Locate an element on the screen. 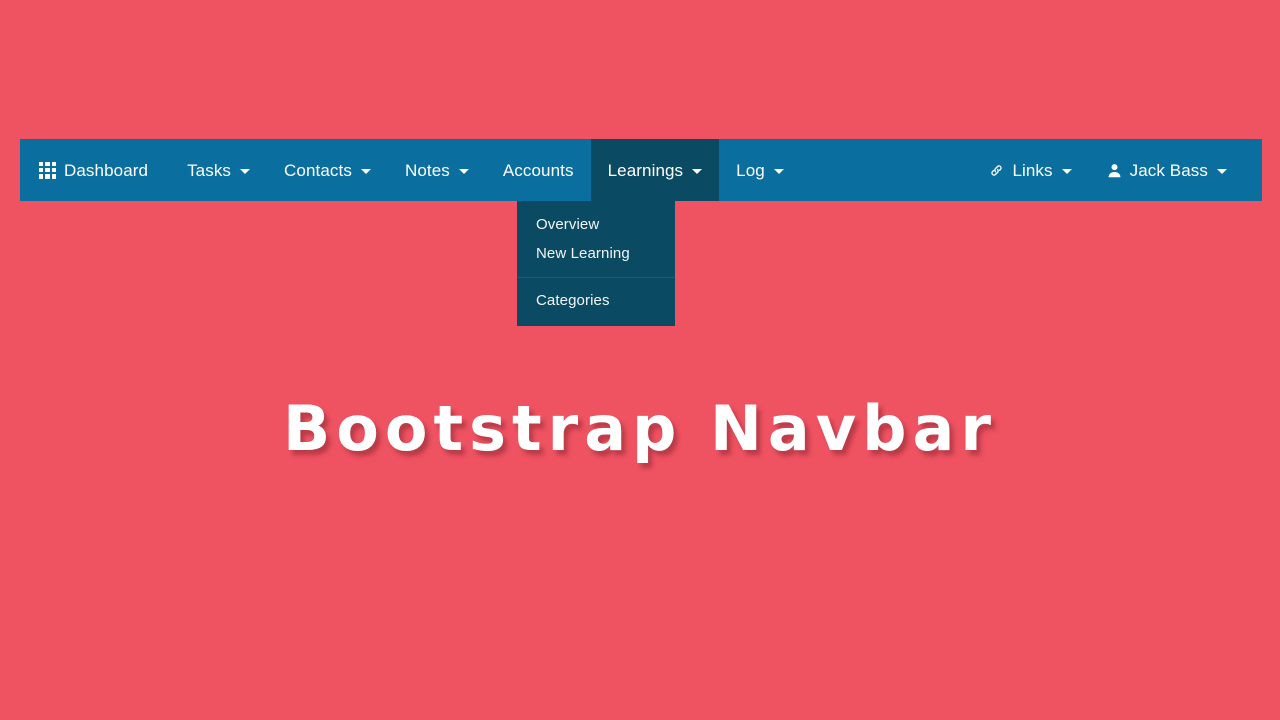  dropdown-item-new-learning: New Learning is located at coordinates (596, 253).